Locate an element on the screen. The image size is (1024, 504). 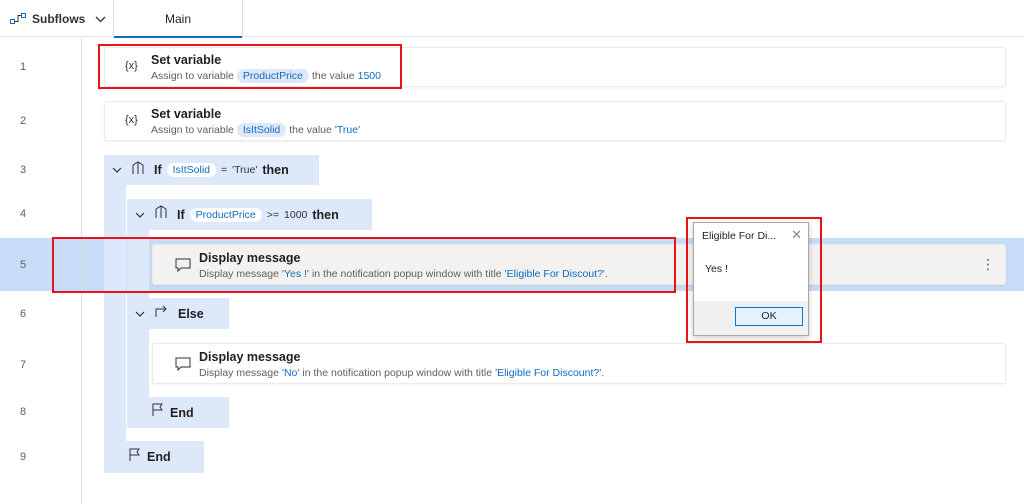
operator: >= is located at coordinates (273, 214).